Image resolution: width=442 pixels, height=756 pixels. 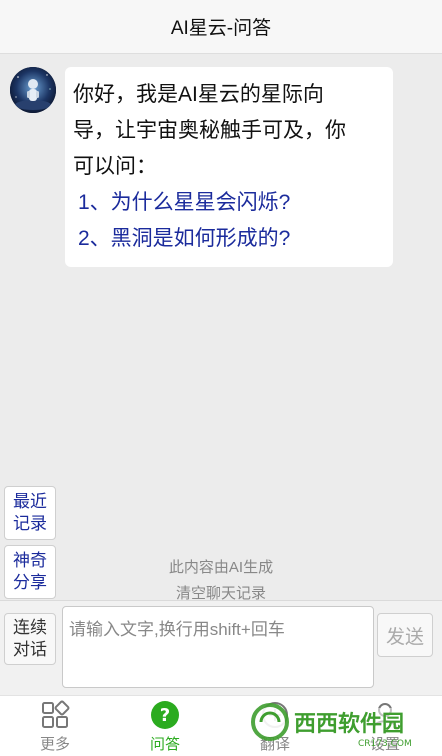 I want to click on astronaut-avatar-icon, so click(x=33, y=90).